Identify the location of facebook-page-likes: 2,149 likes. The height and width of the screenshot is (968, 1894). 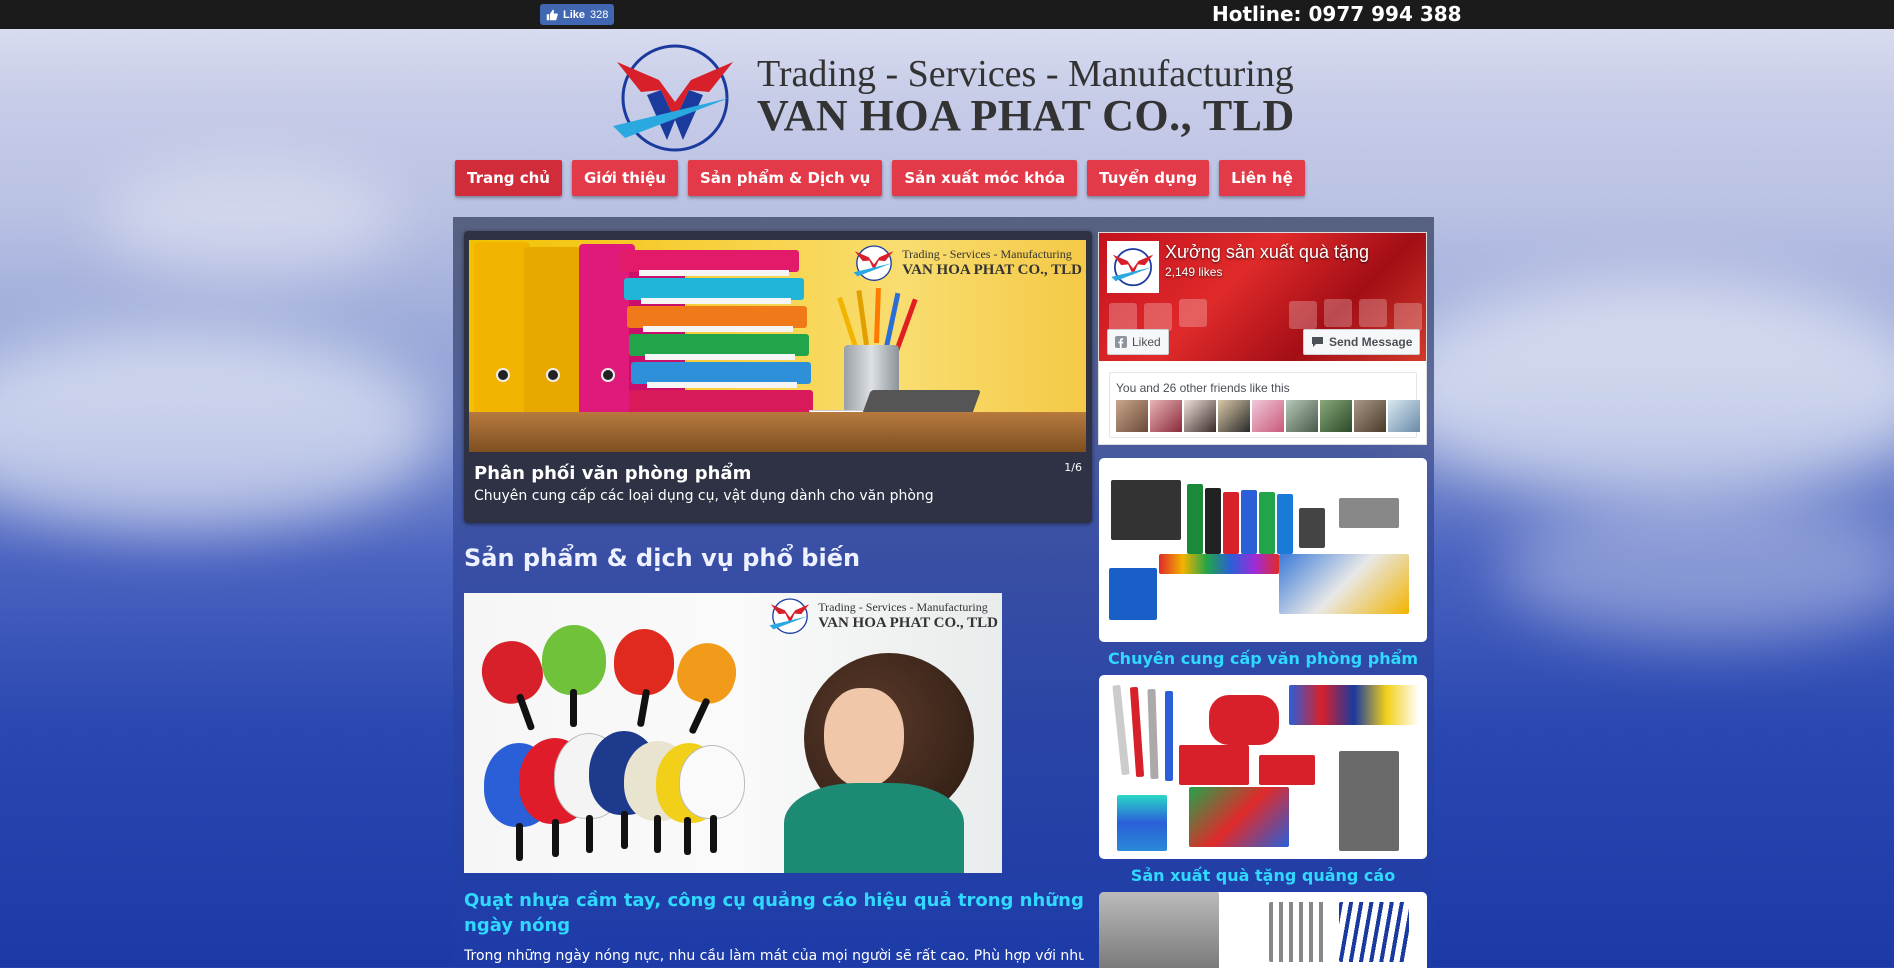
(1194, 272).